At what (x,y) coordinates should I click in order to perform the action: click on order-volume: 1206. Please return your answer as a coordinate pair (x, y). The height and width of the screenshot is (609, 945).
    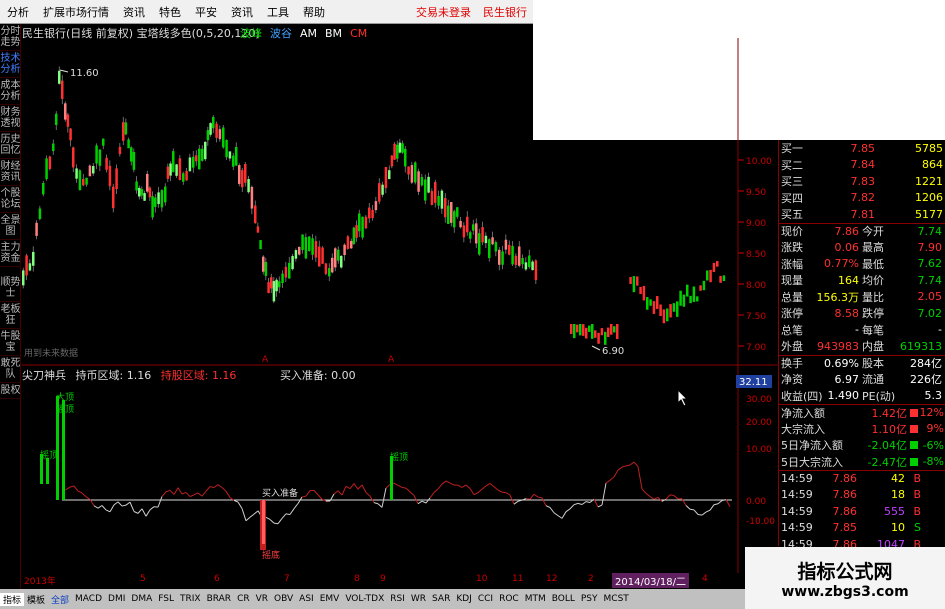
    Looking at the image, I should click on (929, 198).